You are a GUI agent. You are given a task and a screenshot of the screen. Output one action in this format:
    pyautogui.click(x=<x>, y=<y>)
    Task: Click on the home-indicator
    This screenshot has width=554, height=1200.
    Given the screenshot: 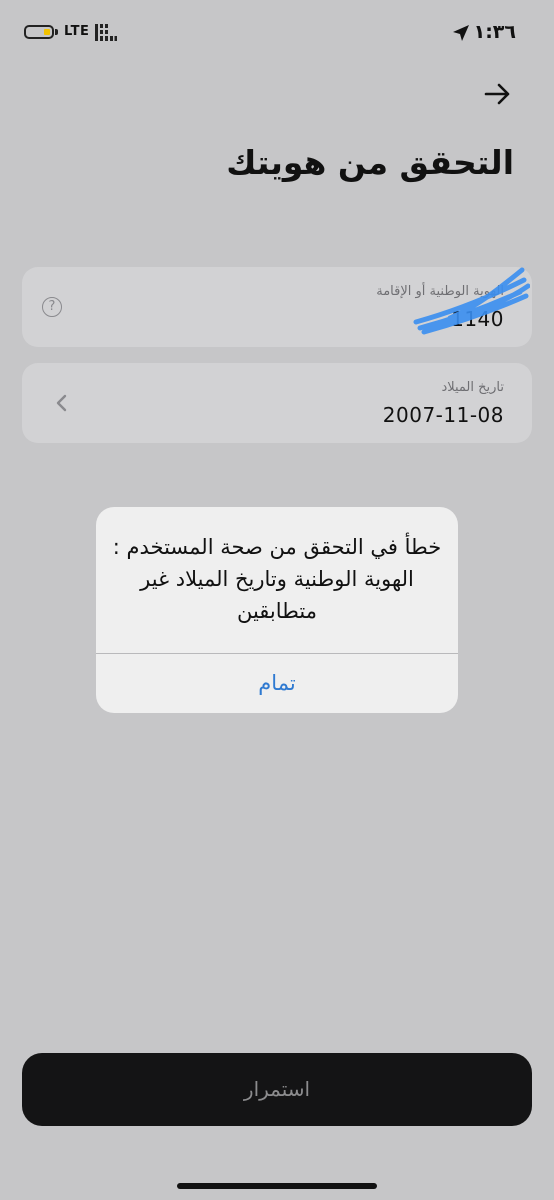 What is the action you would take?
    pyautogui.click(x=277, y=1186)
    